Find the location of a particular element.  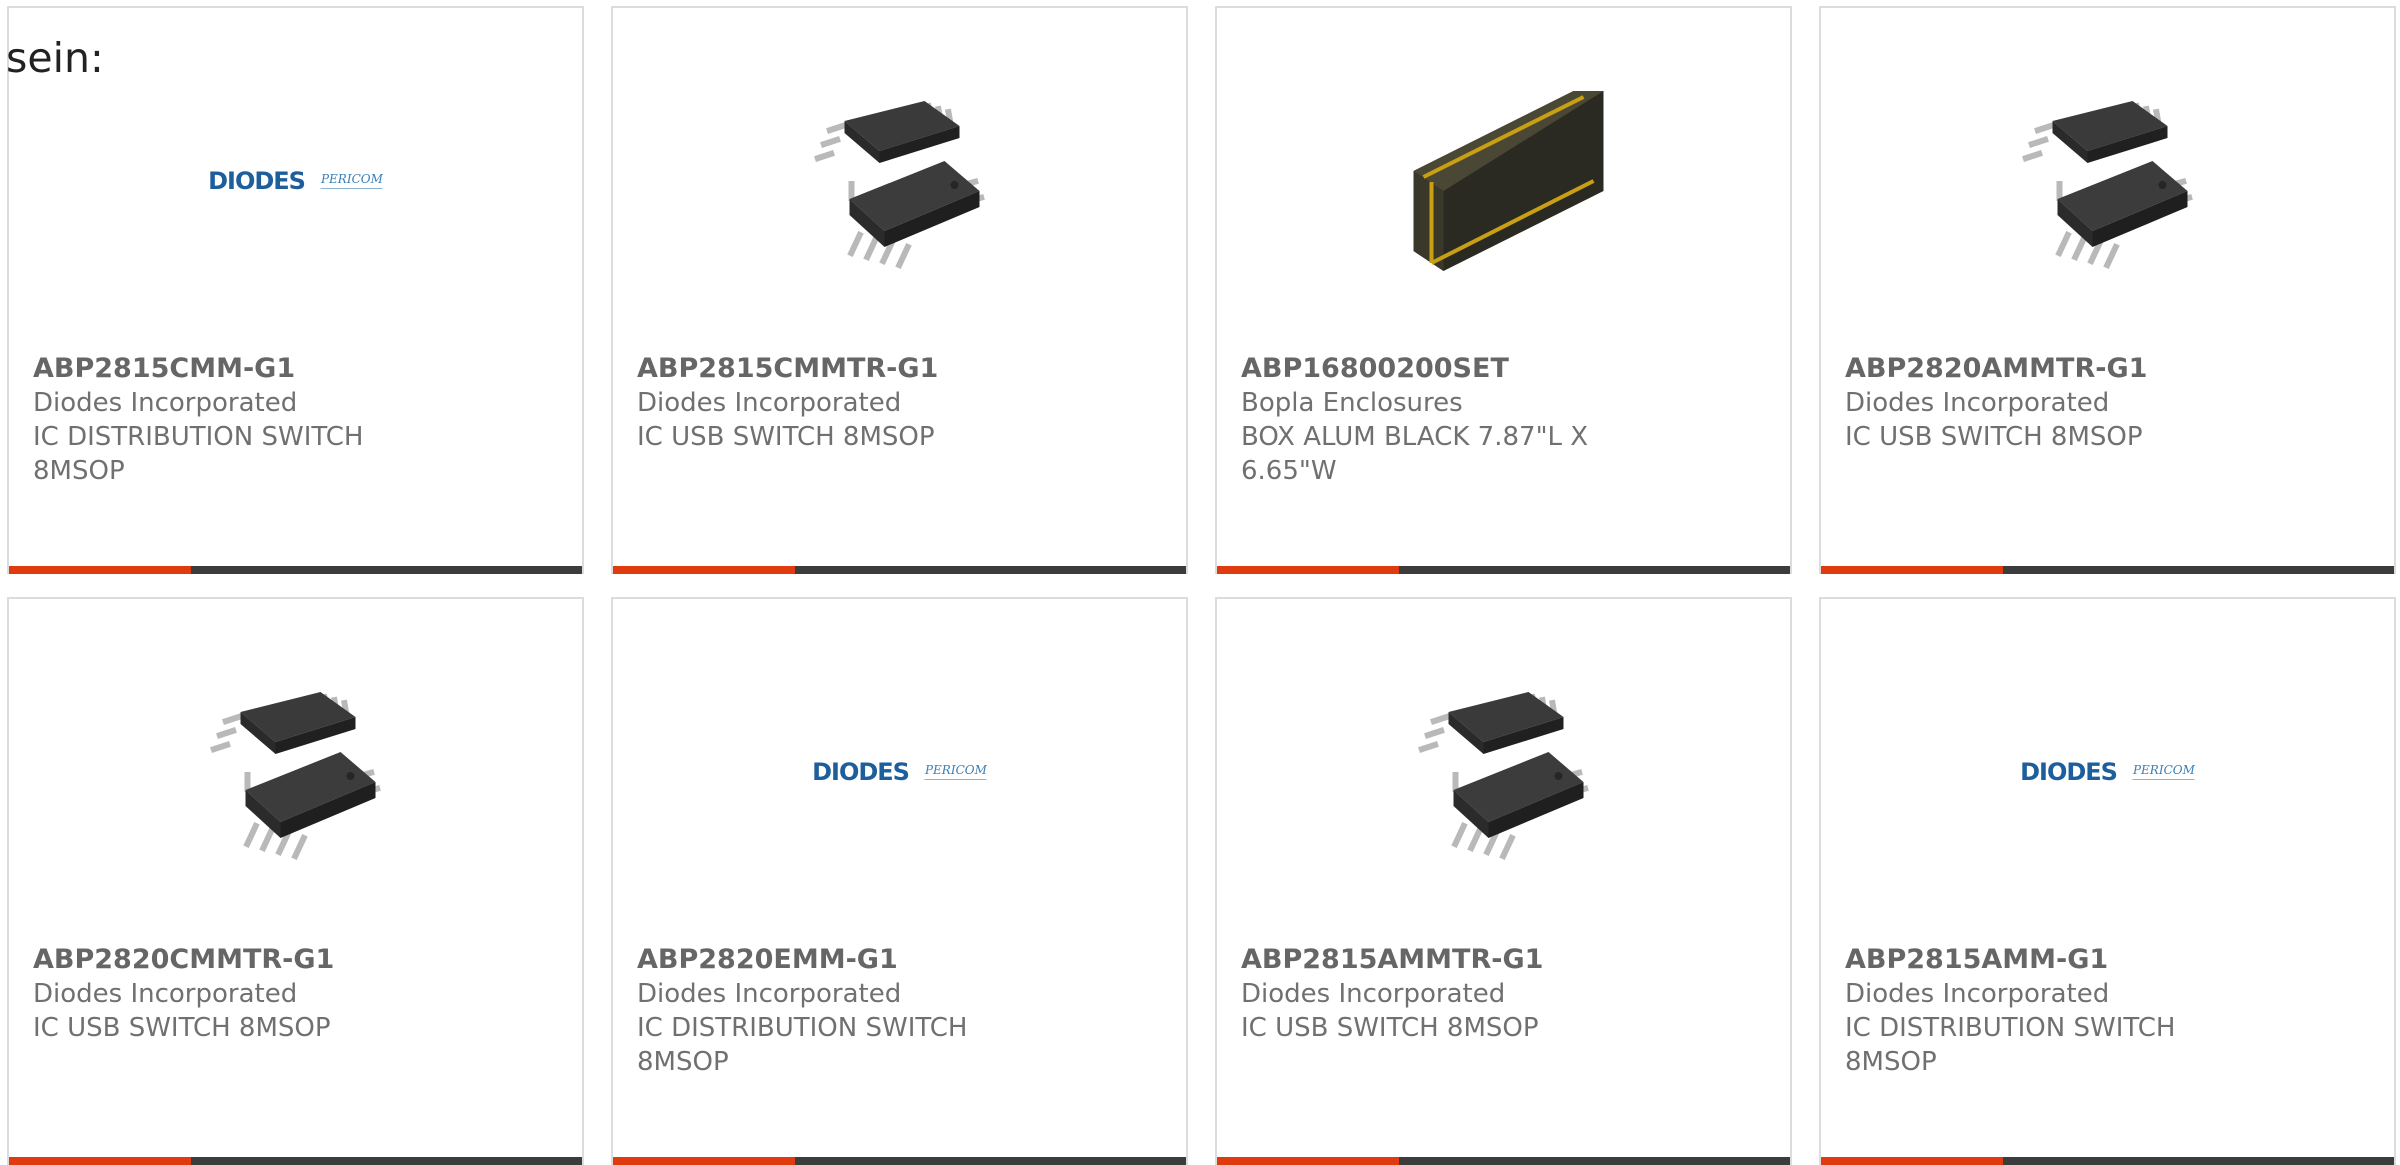

part-number: ABP2815CMM-G1 is located at coordinates (233, 369).